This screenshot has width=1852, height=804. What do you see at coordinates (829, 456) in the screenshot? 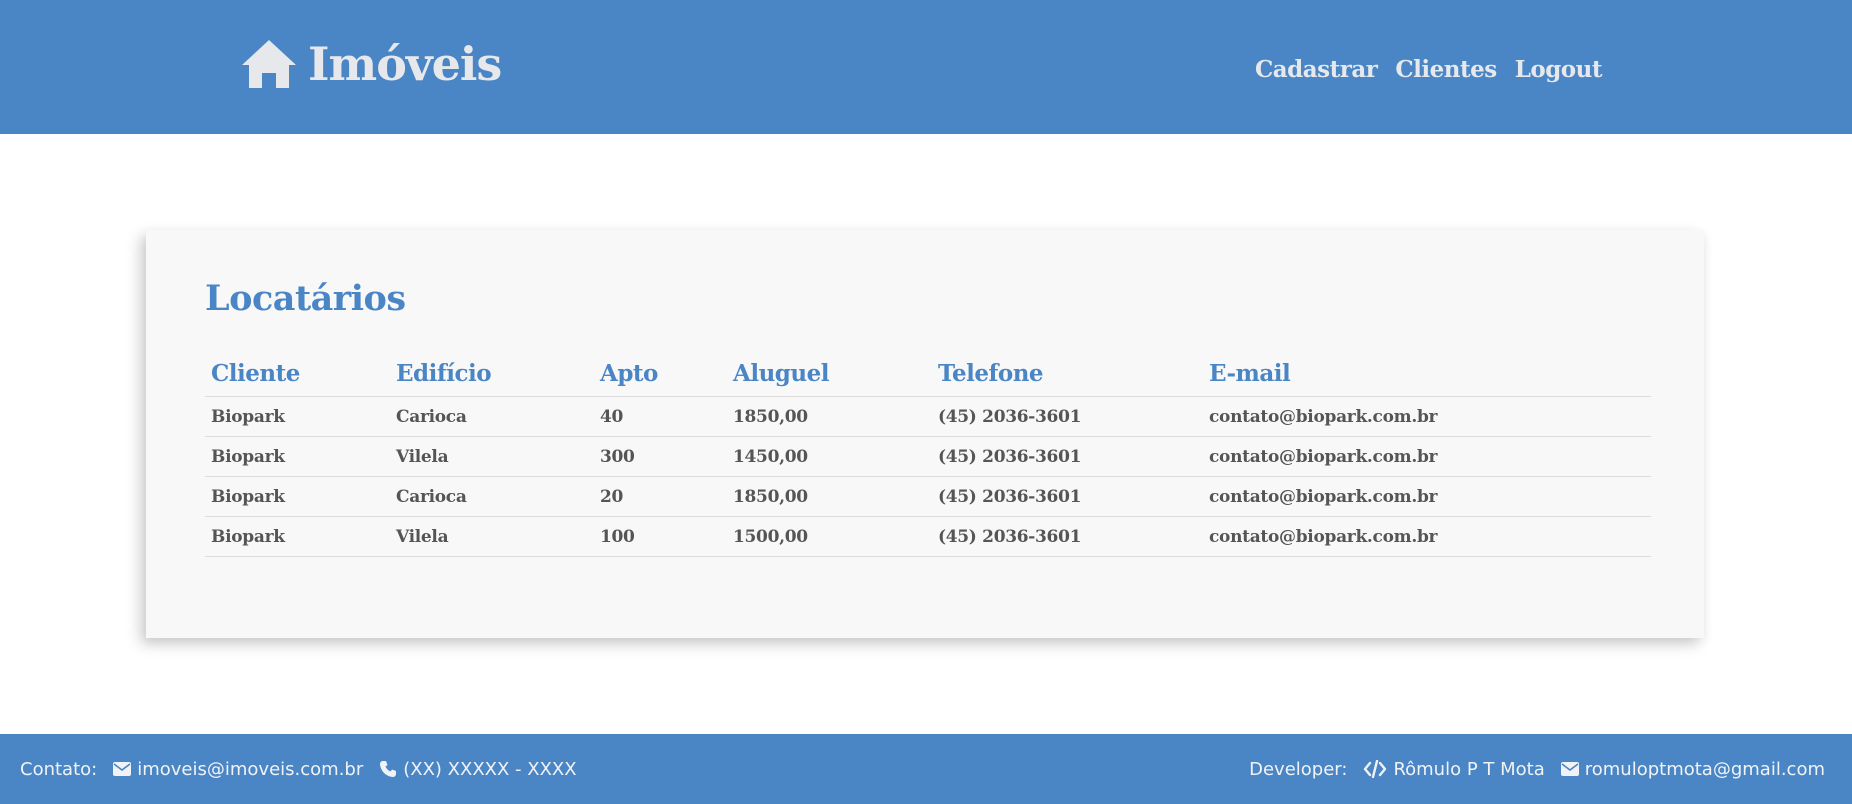
I see `cell-aluguel: 1450,00` at bounding box center [829, 456].